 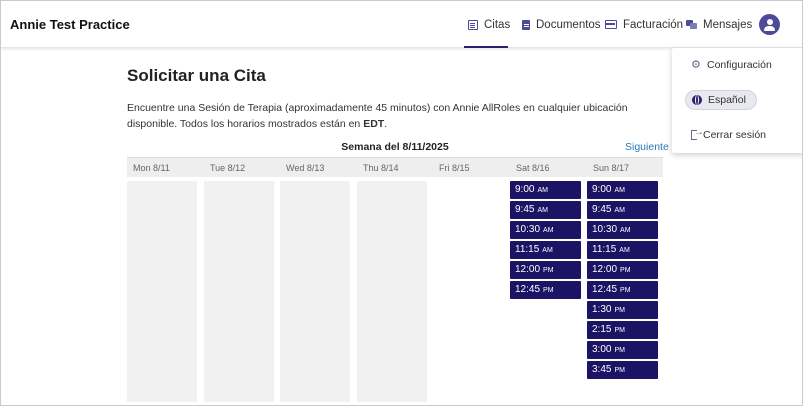 What do you see at coordinates (381, 168) in the screenshot?
I see `day-header-4: Thu 8/14` at bounding box center [381, 168].